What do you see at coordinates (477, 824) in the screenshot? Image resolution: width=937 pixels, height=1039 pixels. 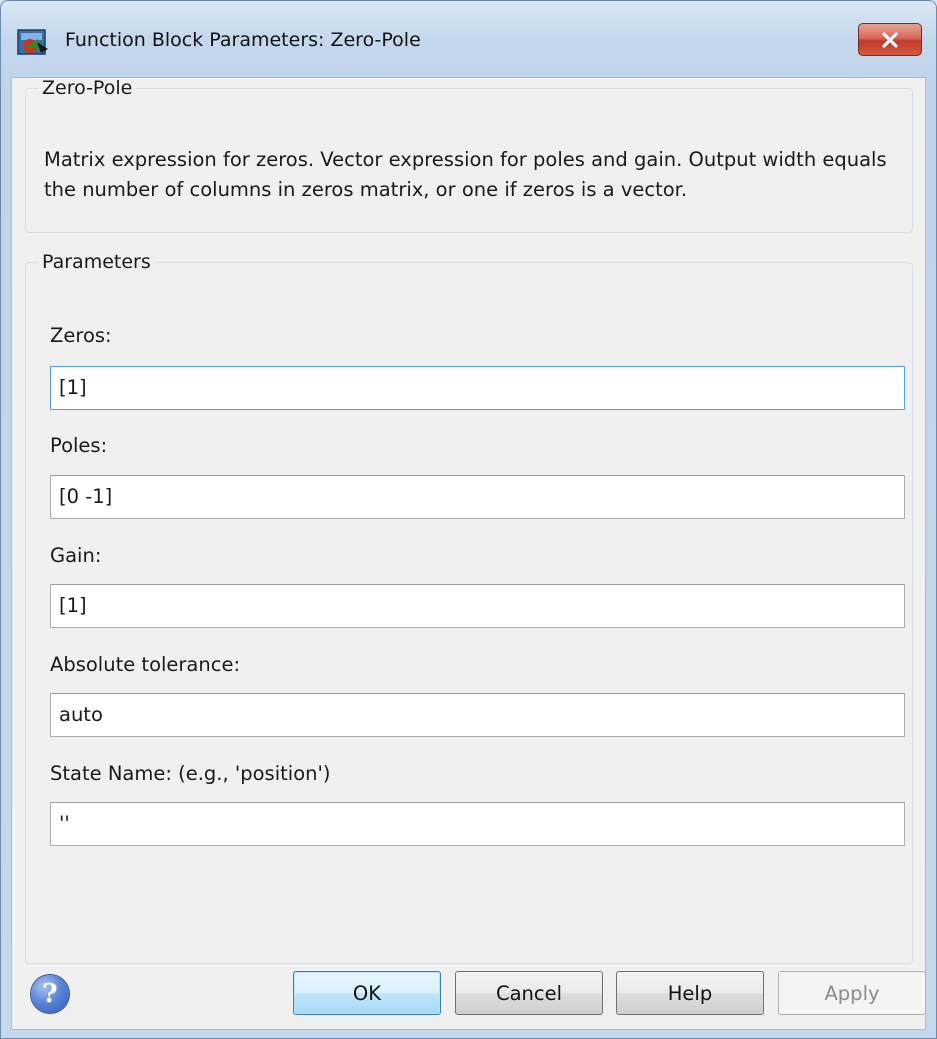 I see `state-name-field: ''` at bounding box center [477, 824].